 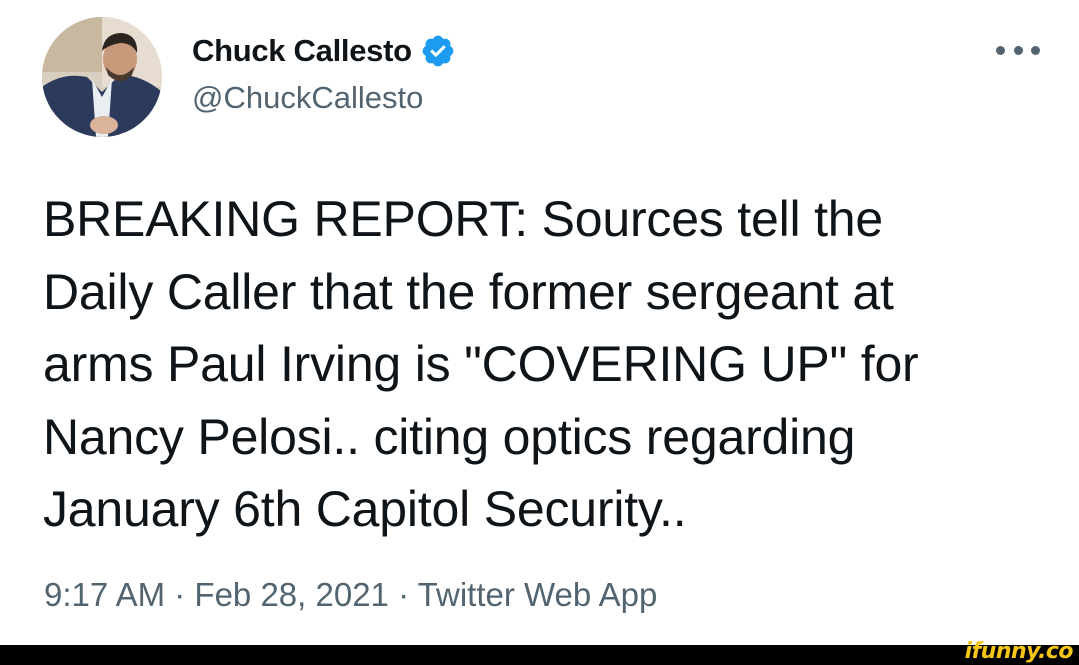 I want to click on tweet-source: Twitter Web App, so click(x=538, y=594).